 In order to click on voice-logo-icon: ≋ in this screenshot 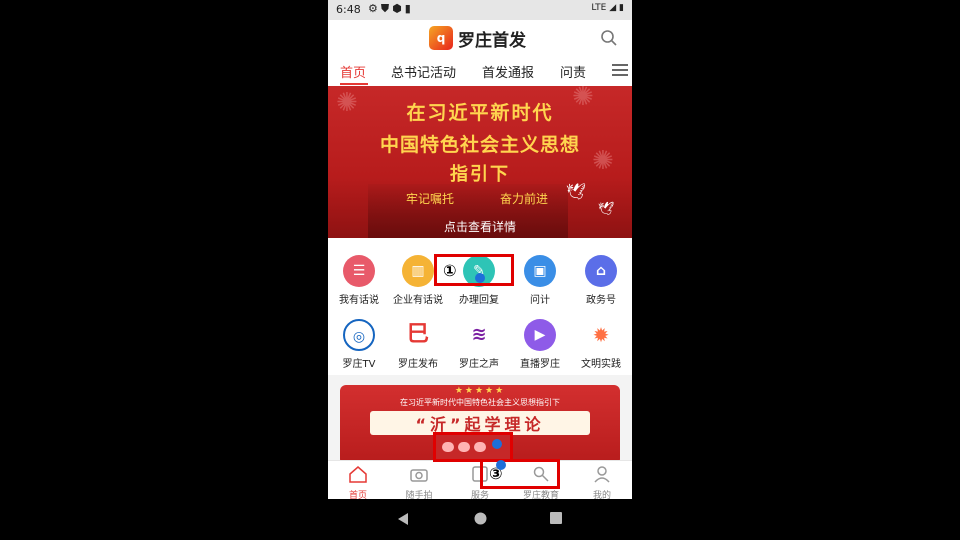, I will do `click(479, 335)`.